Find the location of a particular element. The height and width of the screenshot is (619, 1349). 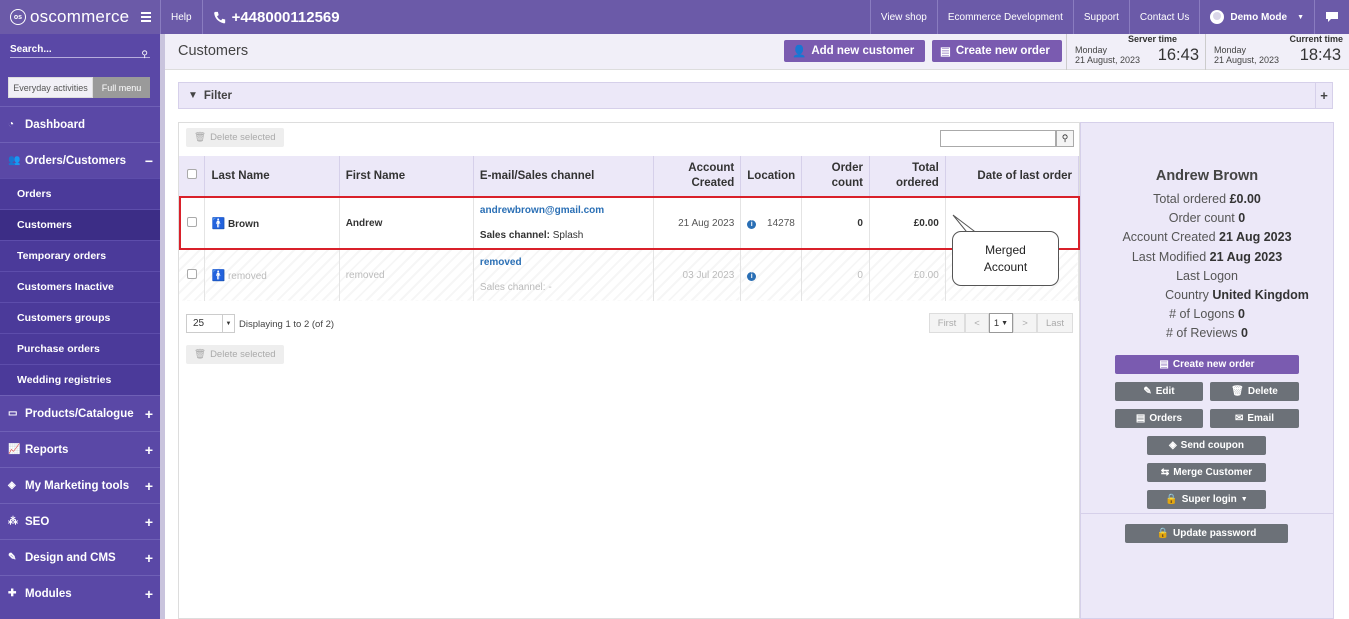

detail-last-modified: Last Modified 21 Aug 2023 is located at coordinates (1207, 257).